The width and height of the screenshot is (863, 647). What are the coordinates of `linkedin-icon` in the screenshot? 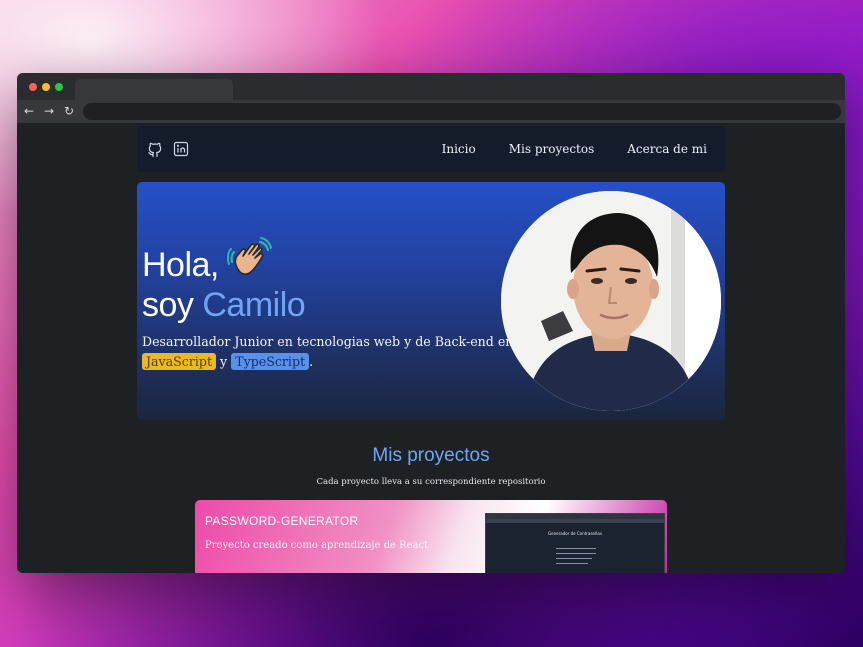 It's located at (181, 149).